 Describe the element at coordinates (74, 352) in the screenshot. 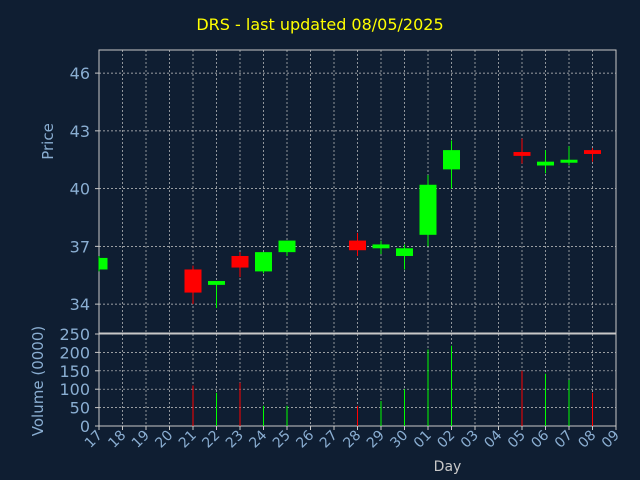

I see `volume-tick-label: 200` at that location.